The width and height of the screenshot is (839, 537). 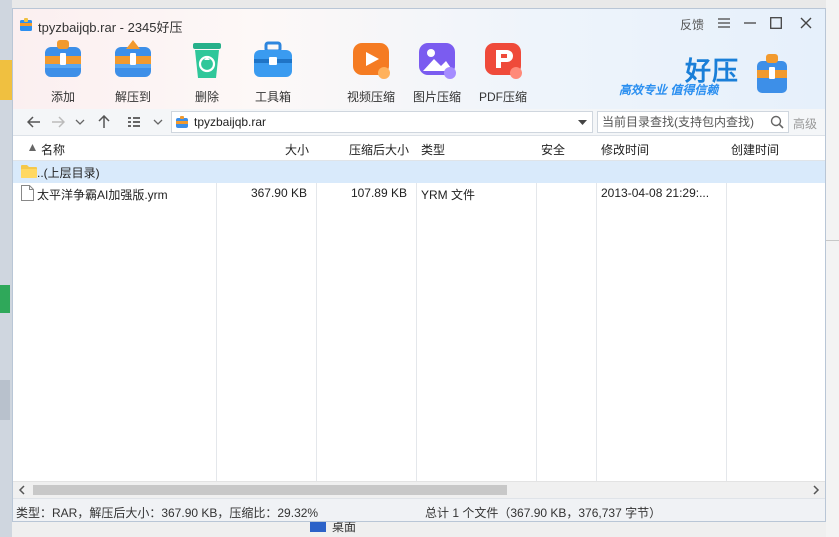 I want to click on menu-icon, so click(x=724, y=23).